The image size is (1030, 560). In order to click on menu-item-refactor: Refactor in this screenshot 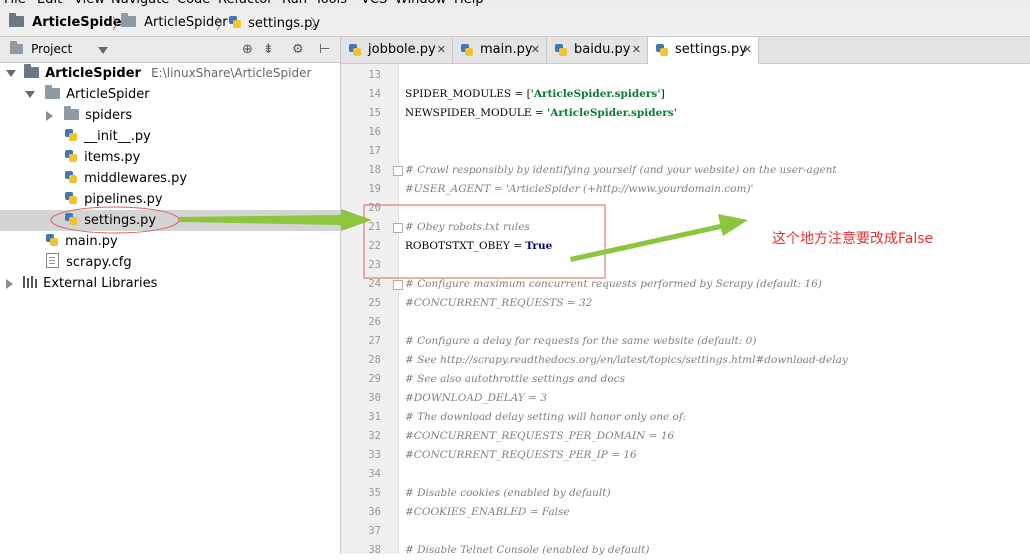, I will do `click(245, 3)`.